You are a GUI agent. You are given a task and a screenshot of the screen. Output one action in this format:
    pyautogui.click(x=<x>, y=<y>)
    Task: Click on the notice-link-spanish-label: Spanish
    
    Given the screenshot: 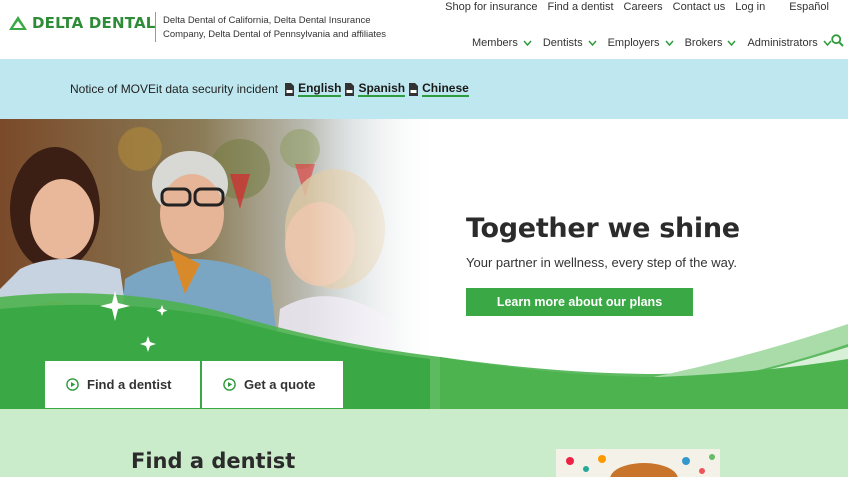 What is the action you would take?
    pyautogui.click(x=382, y=88)
    